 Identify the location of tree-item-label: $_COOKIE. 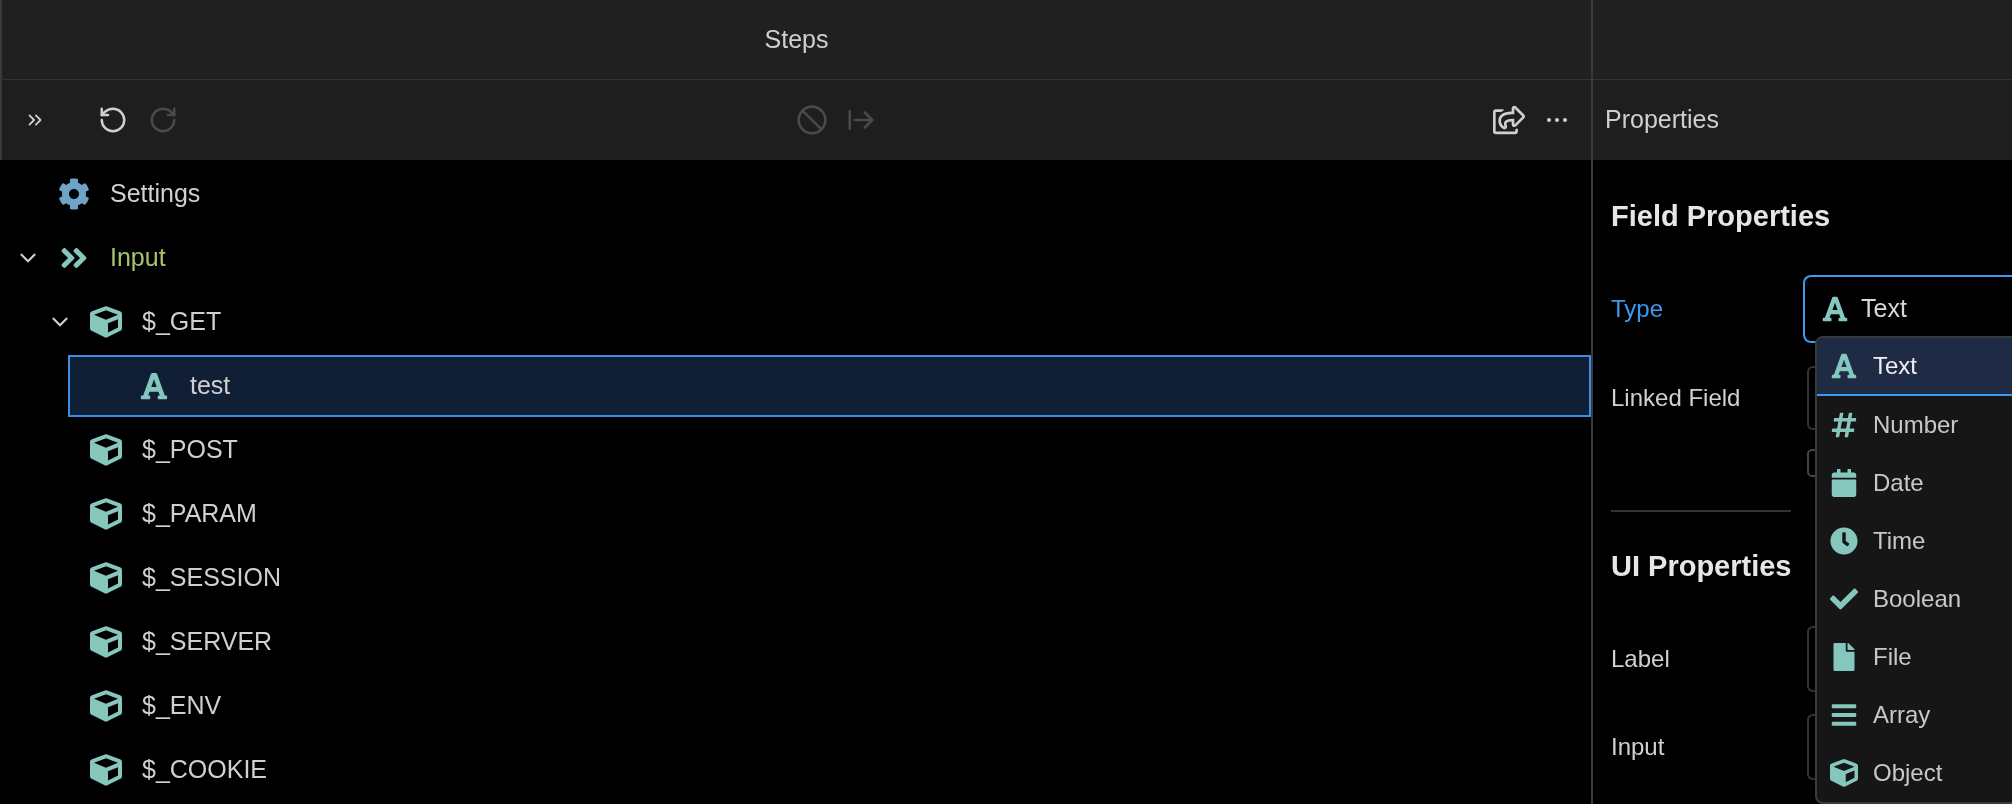
(205, 770).